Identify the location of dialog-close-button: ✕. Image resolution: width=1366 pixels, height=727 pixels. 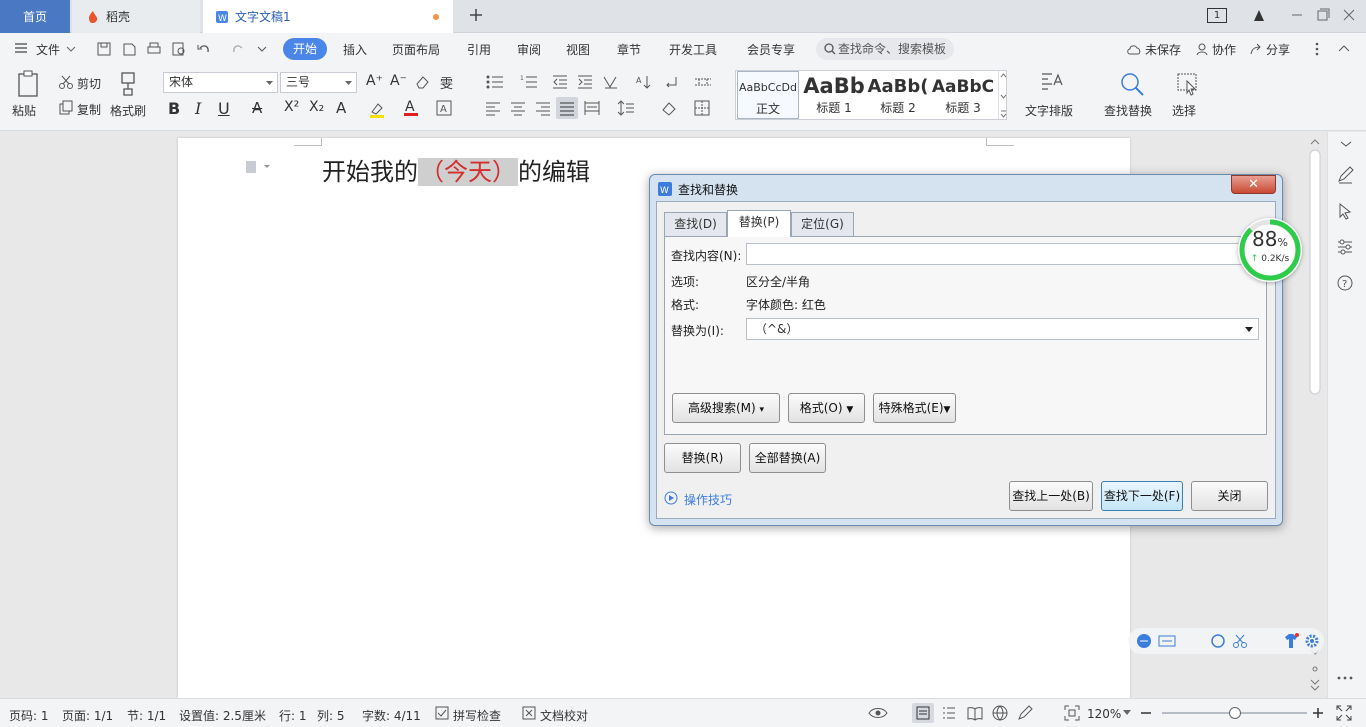
(1253, 184).